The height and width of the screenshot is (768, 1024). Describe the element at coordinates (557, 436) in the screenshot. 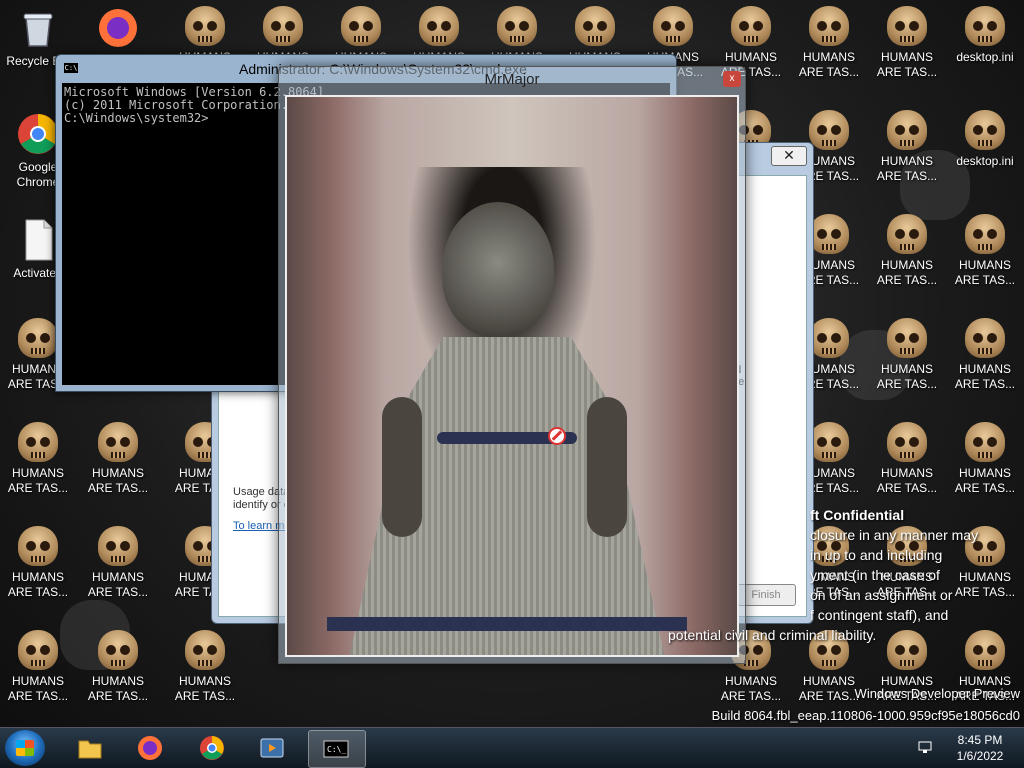

I see `no-entry-icon` at that location.